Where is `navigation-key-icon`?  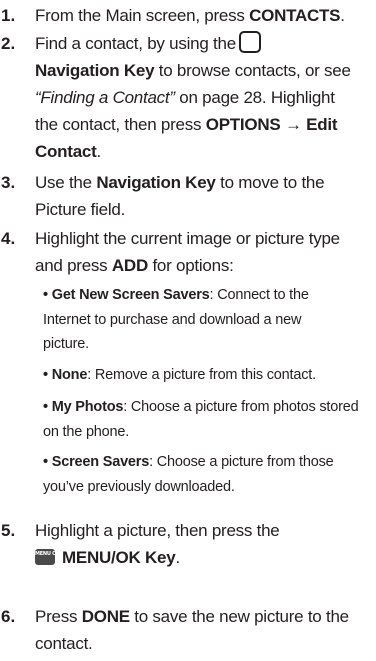
navigation-key-icon is located at coordinates (249, 42).